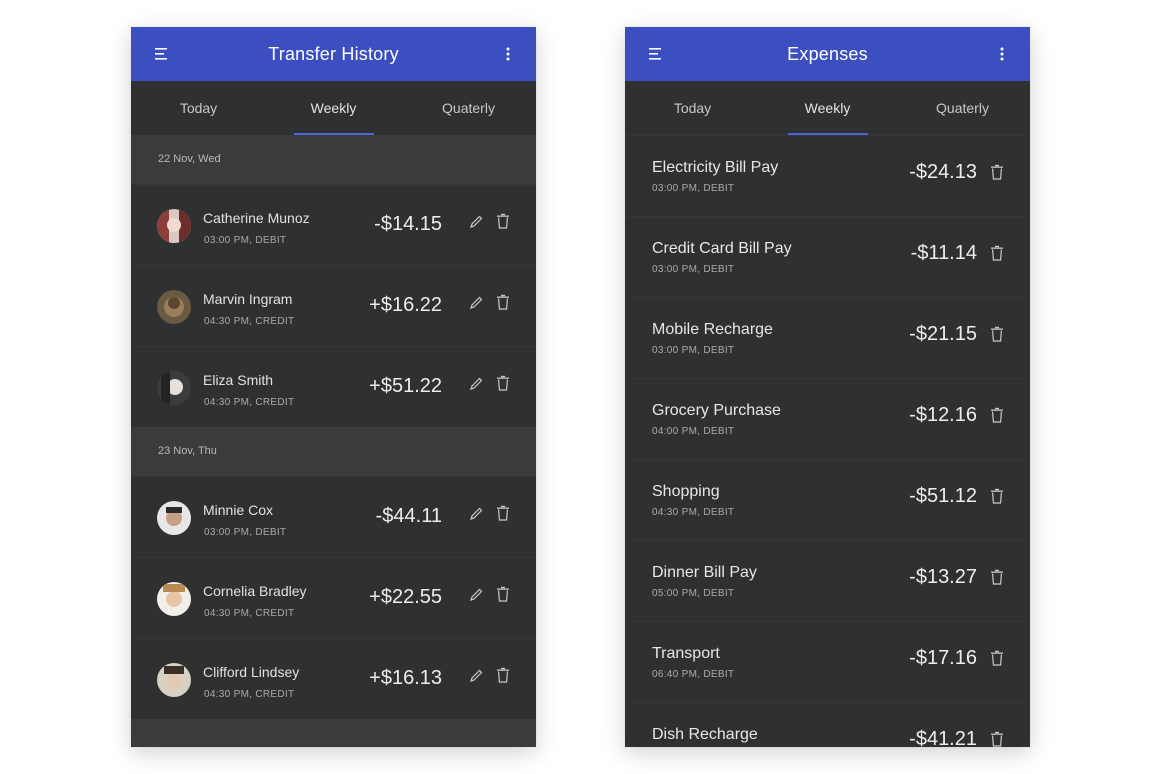  What do you see at coordinates (405, 597) in the screenshot?
I see `transaction-amount: +$22.55` at bounding box center [405, 597].